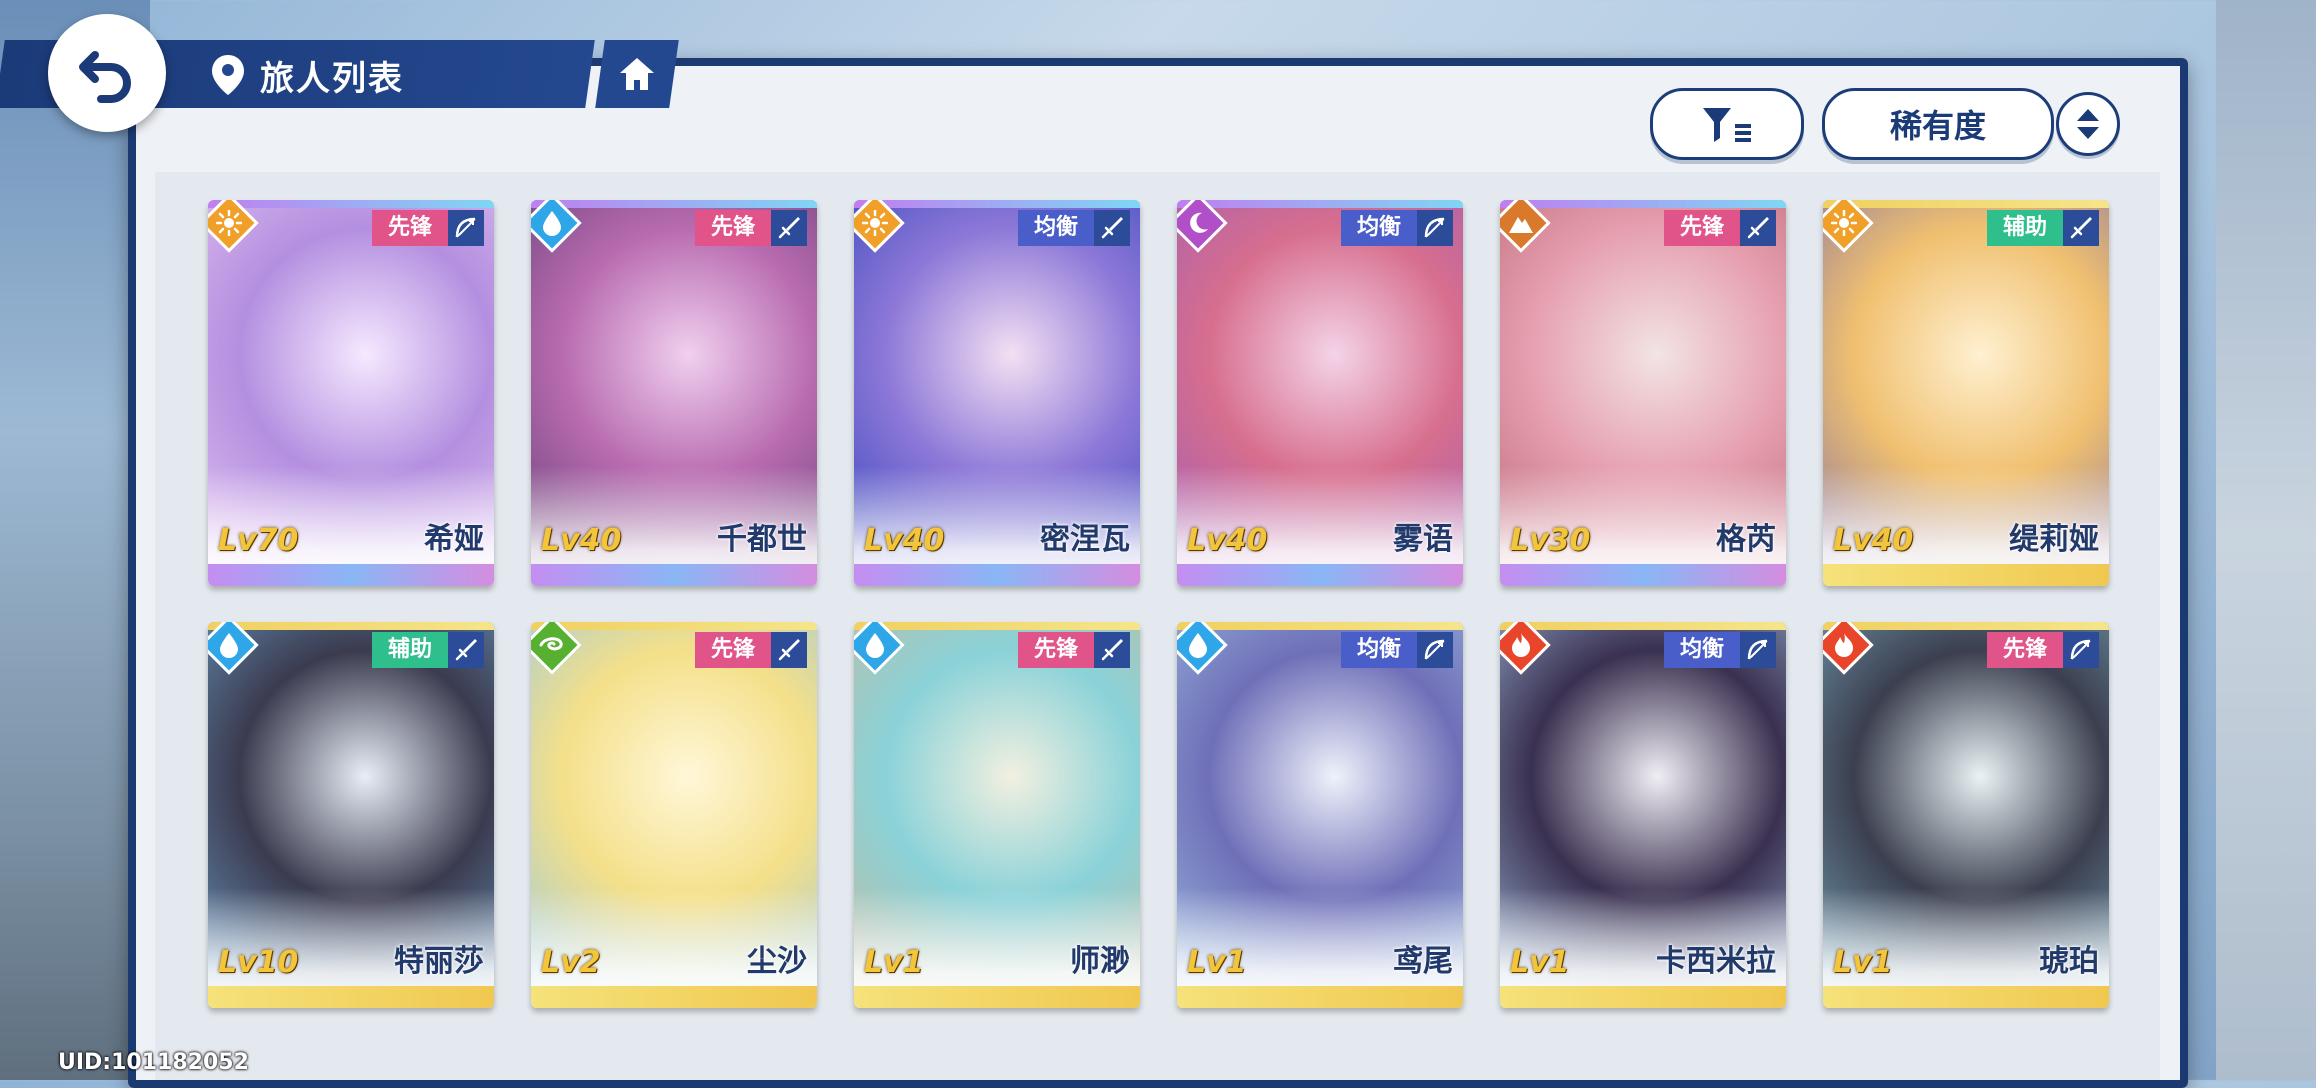 Image resolution: width=2316 pixels, height=1088 pixels. I want to click on moon-element-icon, so click(1202, 226).